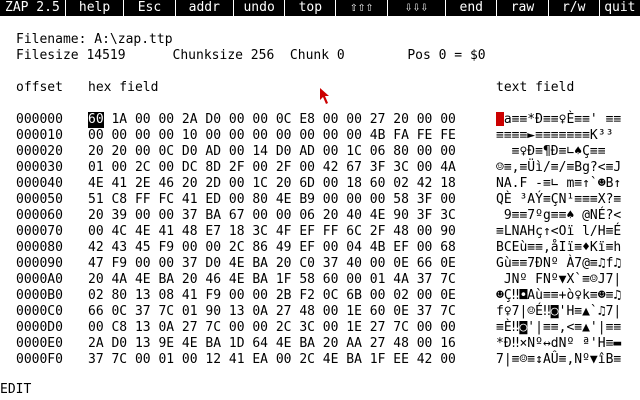 This screenshot has width=640, height=400. What do you see at coordinates (39, 327) in the screenshot?
I see `row-offset: 0000D0` at bounding box center [39, 327].